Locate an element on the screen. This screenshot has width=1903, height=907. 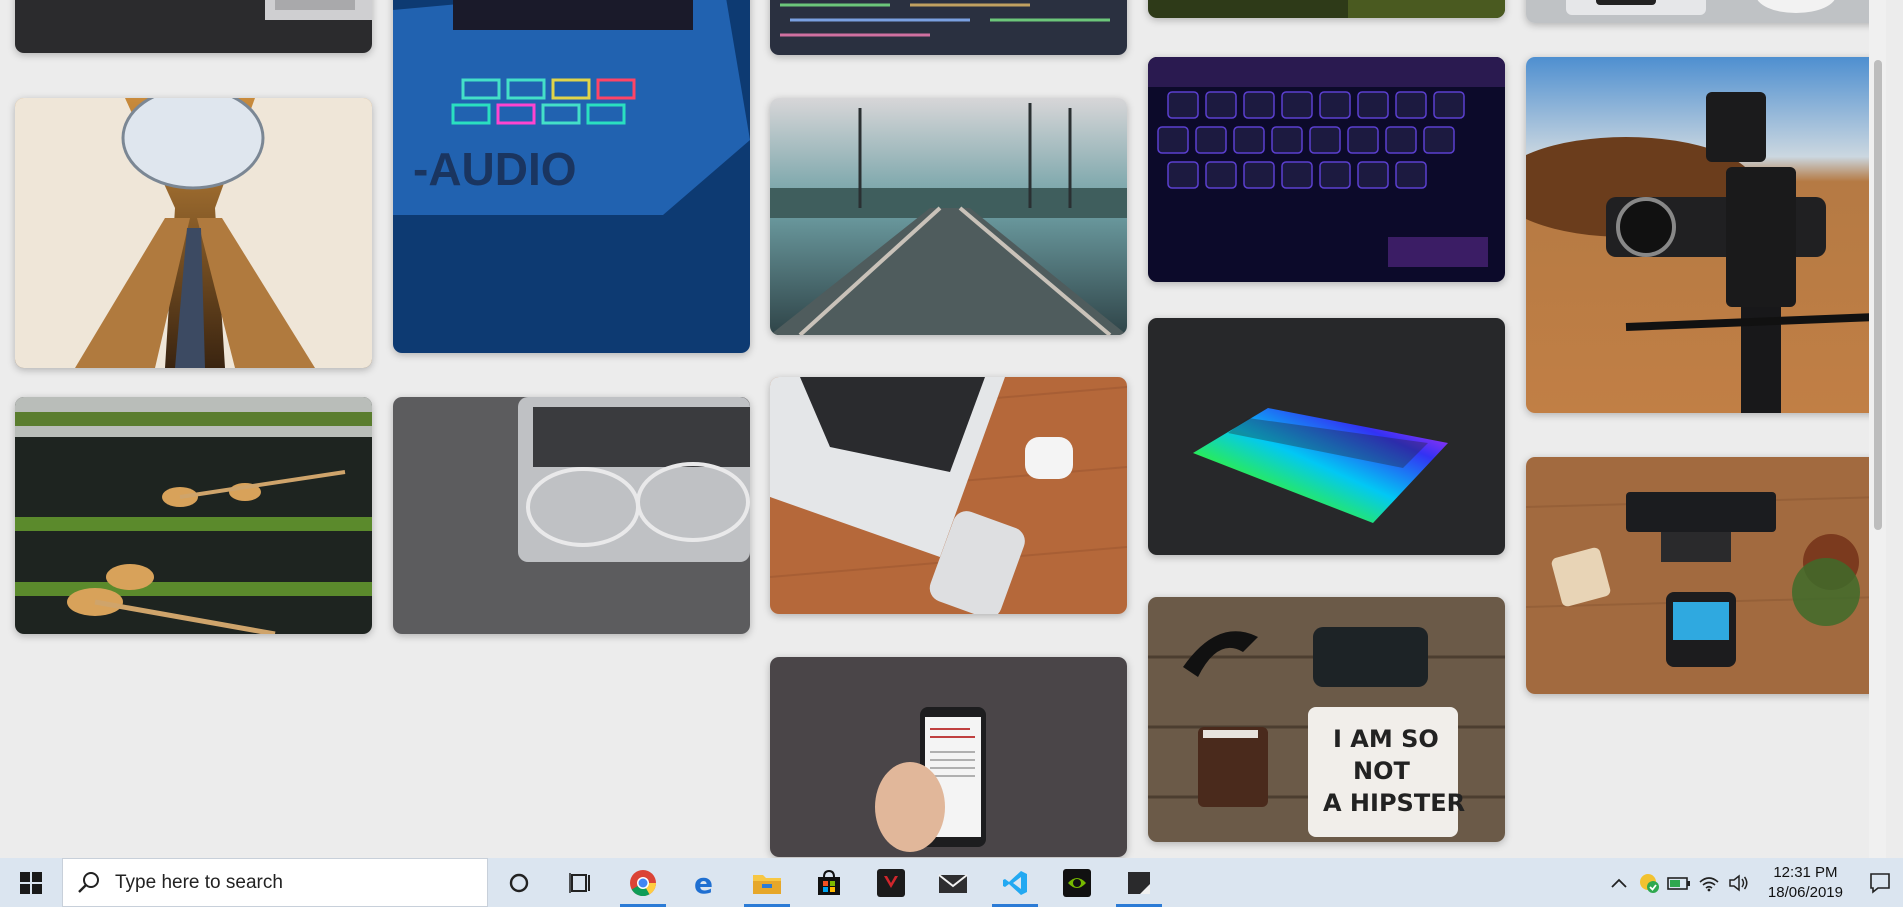
predator-icon is located at coordinates (891, 882).